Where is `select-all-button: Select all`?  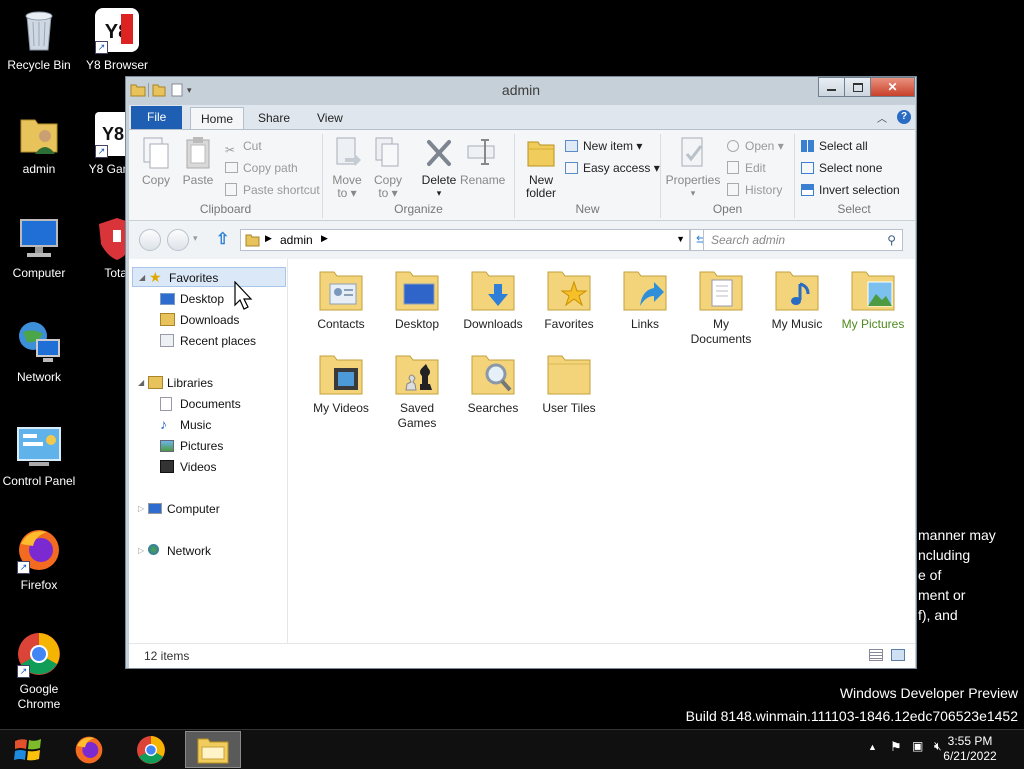 select-all-button: Select all is located at coordinates (834, 146).